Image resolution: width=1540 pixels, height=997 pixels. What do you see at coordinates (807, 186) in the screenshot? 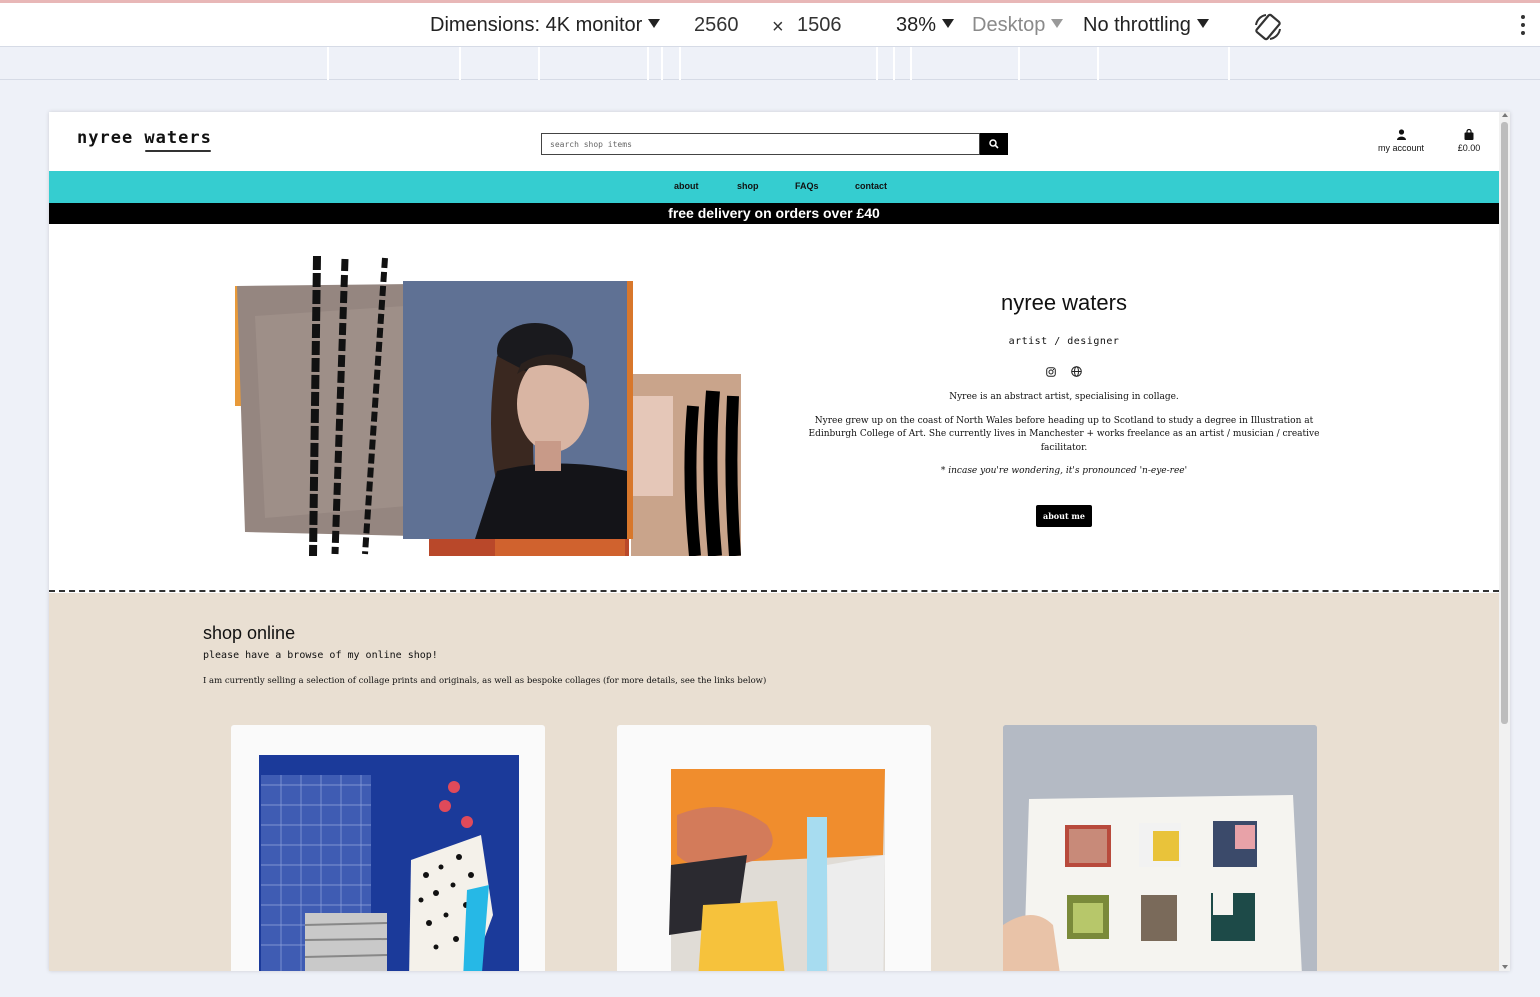
I see `nav-faqs: FAQs` at bounding box center [807, 186].